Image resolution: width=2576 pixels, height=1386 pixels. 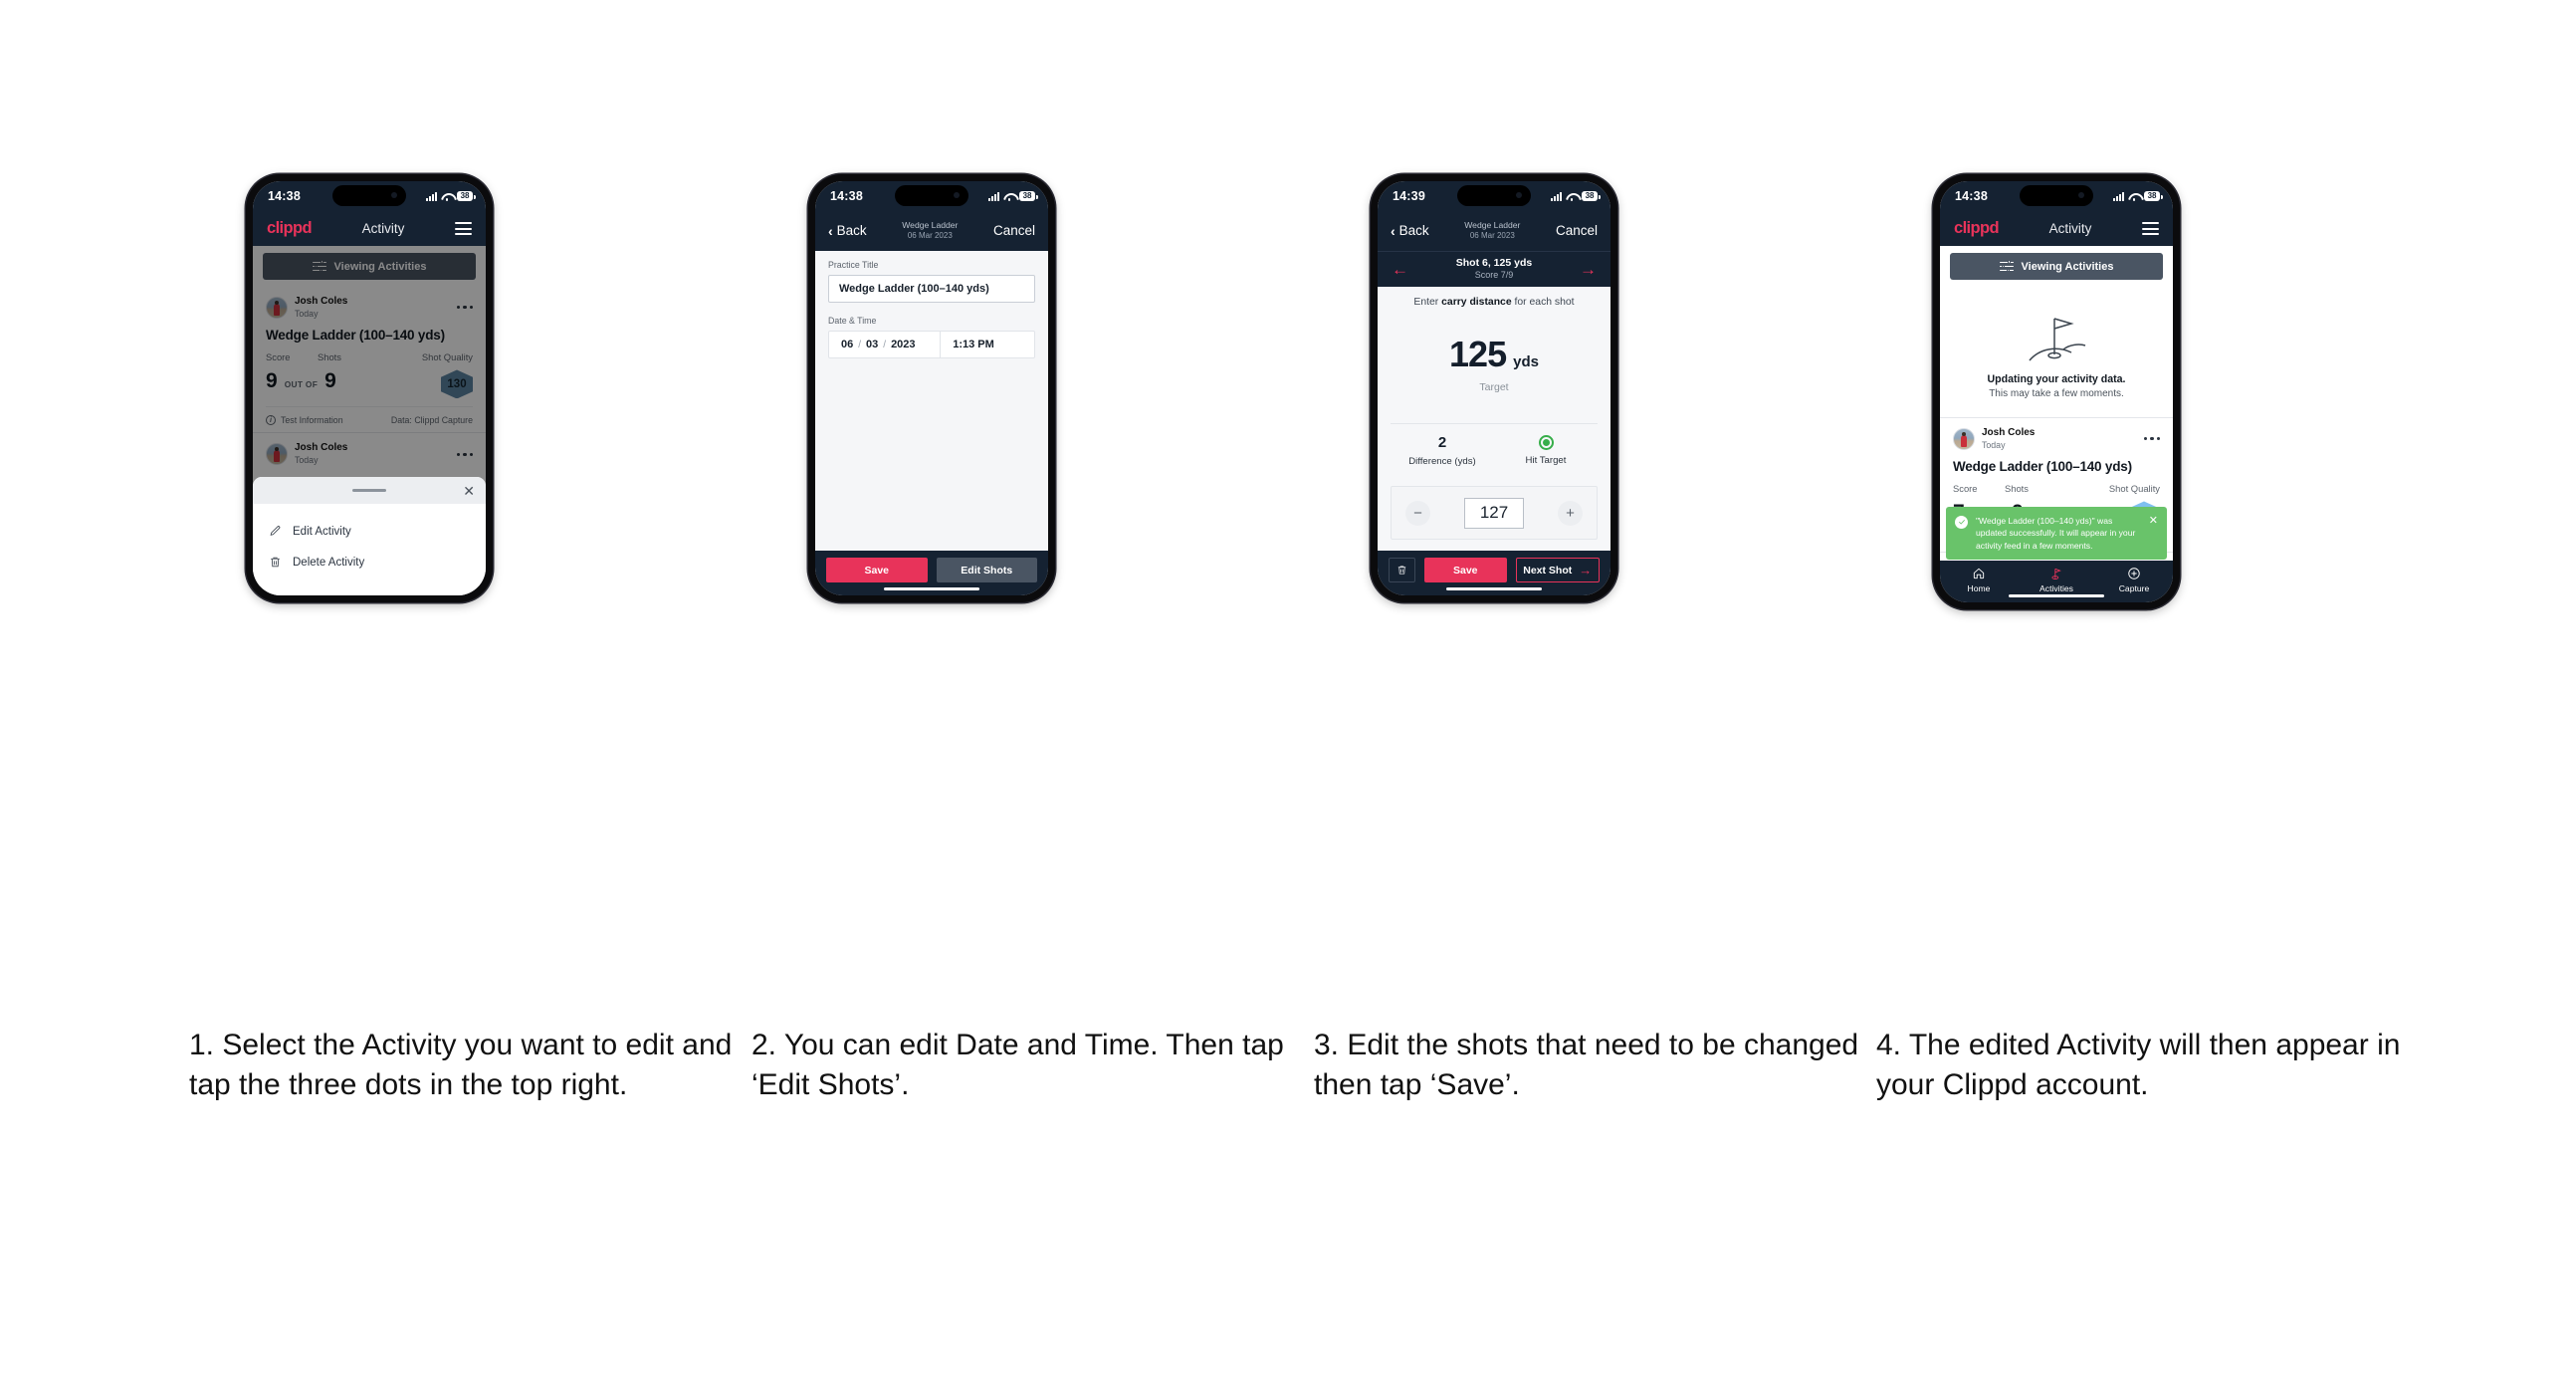 I want to click on user-name: Josh Coles, so click(x=2009, y=432).